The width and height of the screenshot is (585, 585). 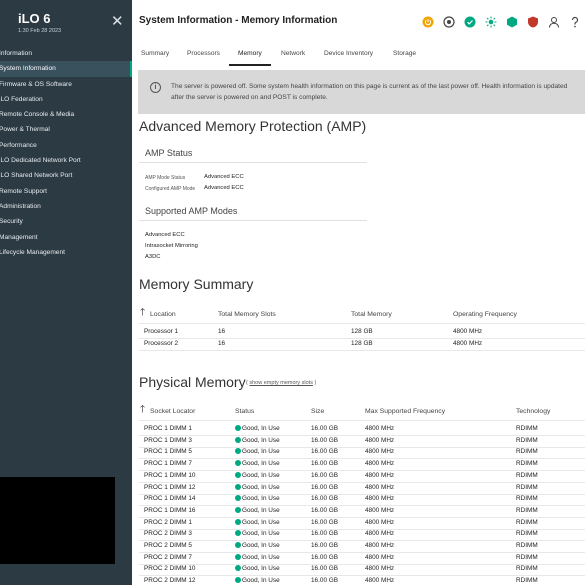 I want to click on tab-memory: Memory, so click(x=250, y=53).